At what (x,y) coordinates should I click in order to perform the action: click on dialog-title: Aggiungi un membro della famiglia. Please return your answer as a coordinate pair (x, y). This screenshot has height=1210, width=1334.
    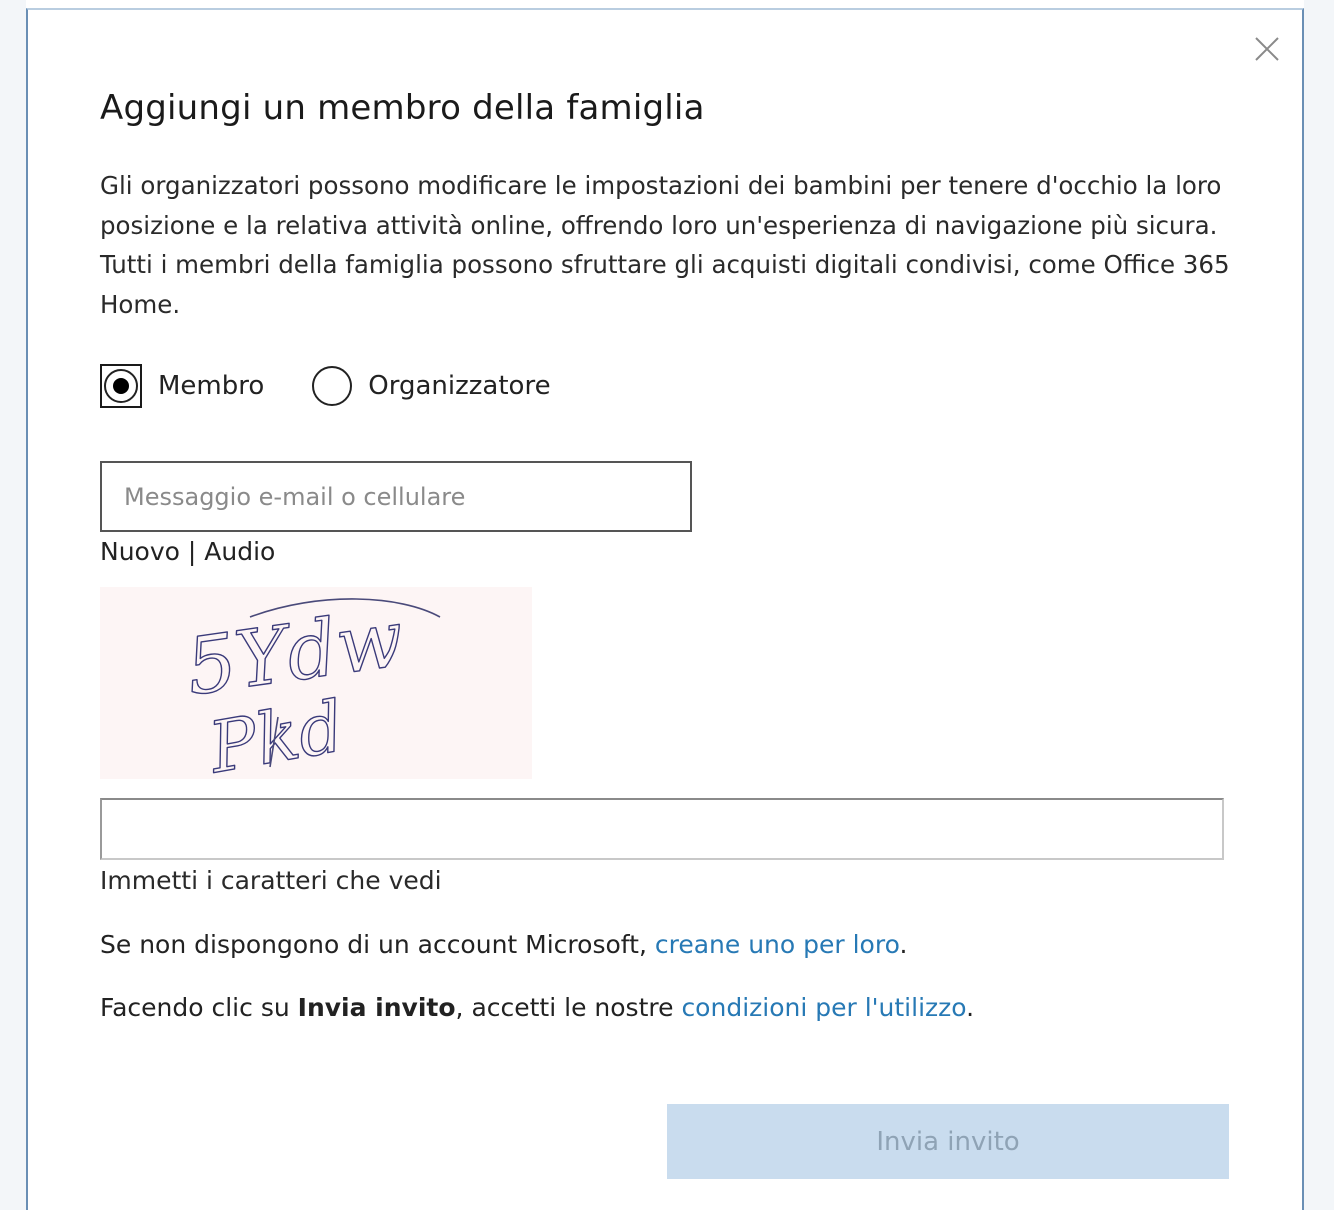
    Looking at the image, I should click on (402, 108).